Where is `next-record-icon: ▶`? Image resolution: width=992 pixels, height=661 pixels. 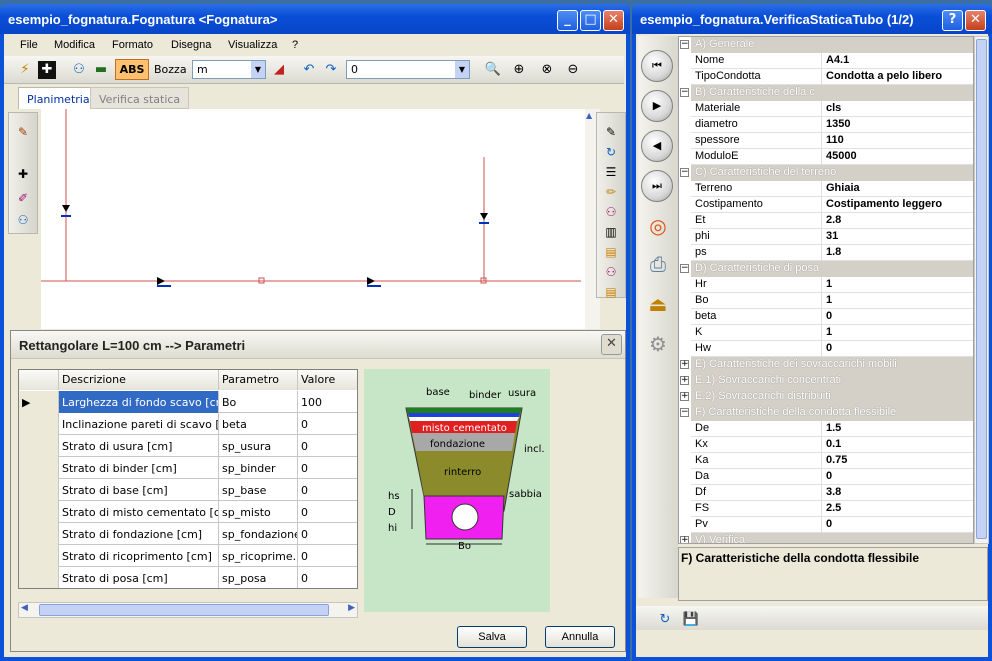 next-record-icon: ▶ is located at coordinates (657, 106).